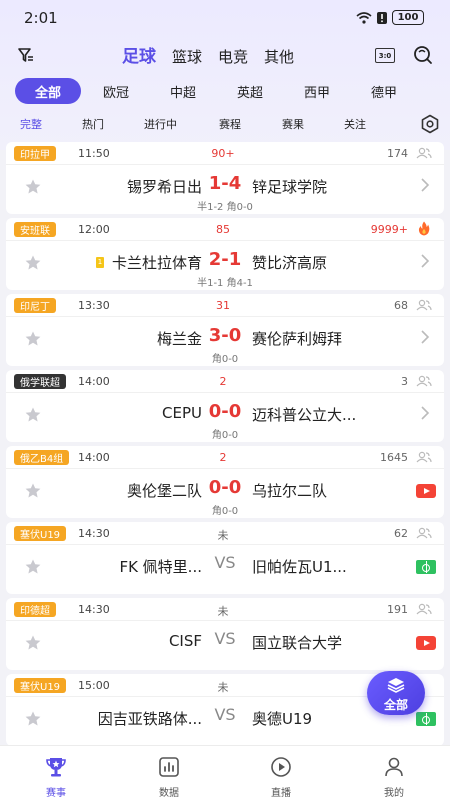  Describe the element at coordinates (396, 685) in the screenshot. I see `layers-icon` at that location.